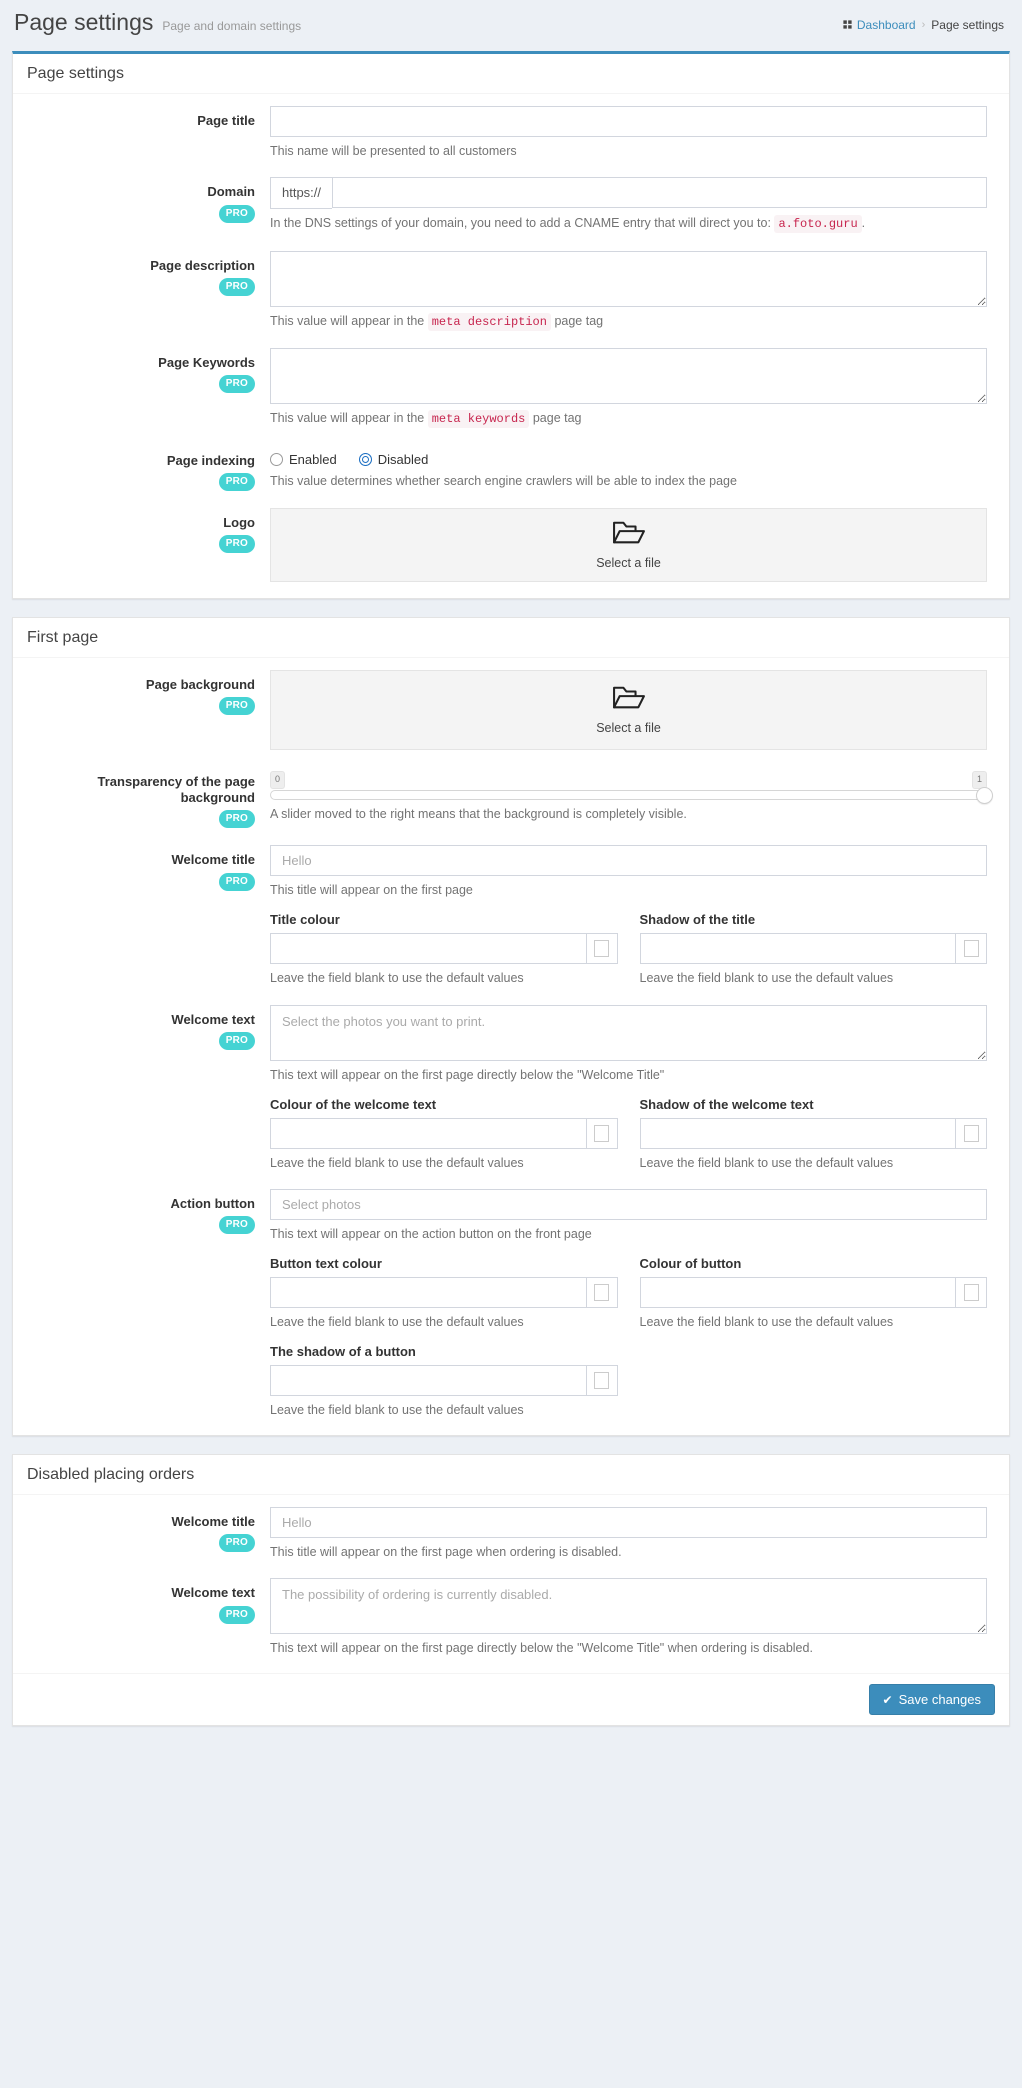 The height and width of the screenshot is (2088, 1022). I want to click on title-shadow-picker-button, so click(971, 949).